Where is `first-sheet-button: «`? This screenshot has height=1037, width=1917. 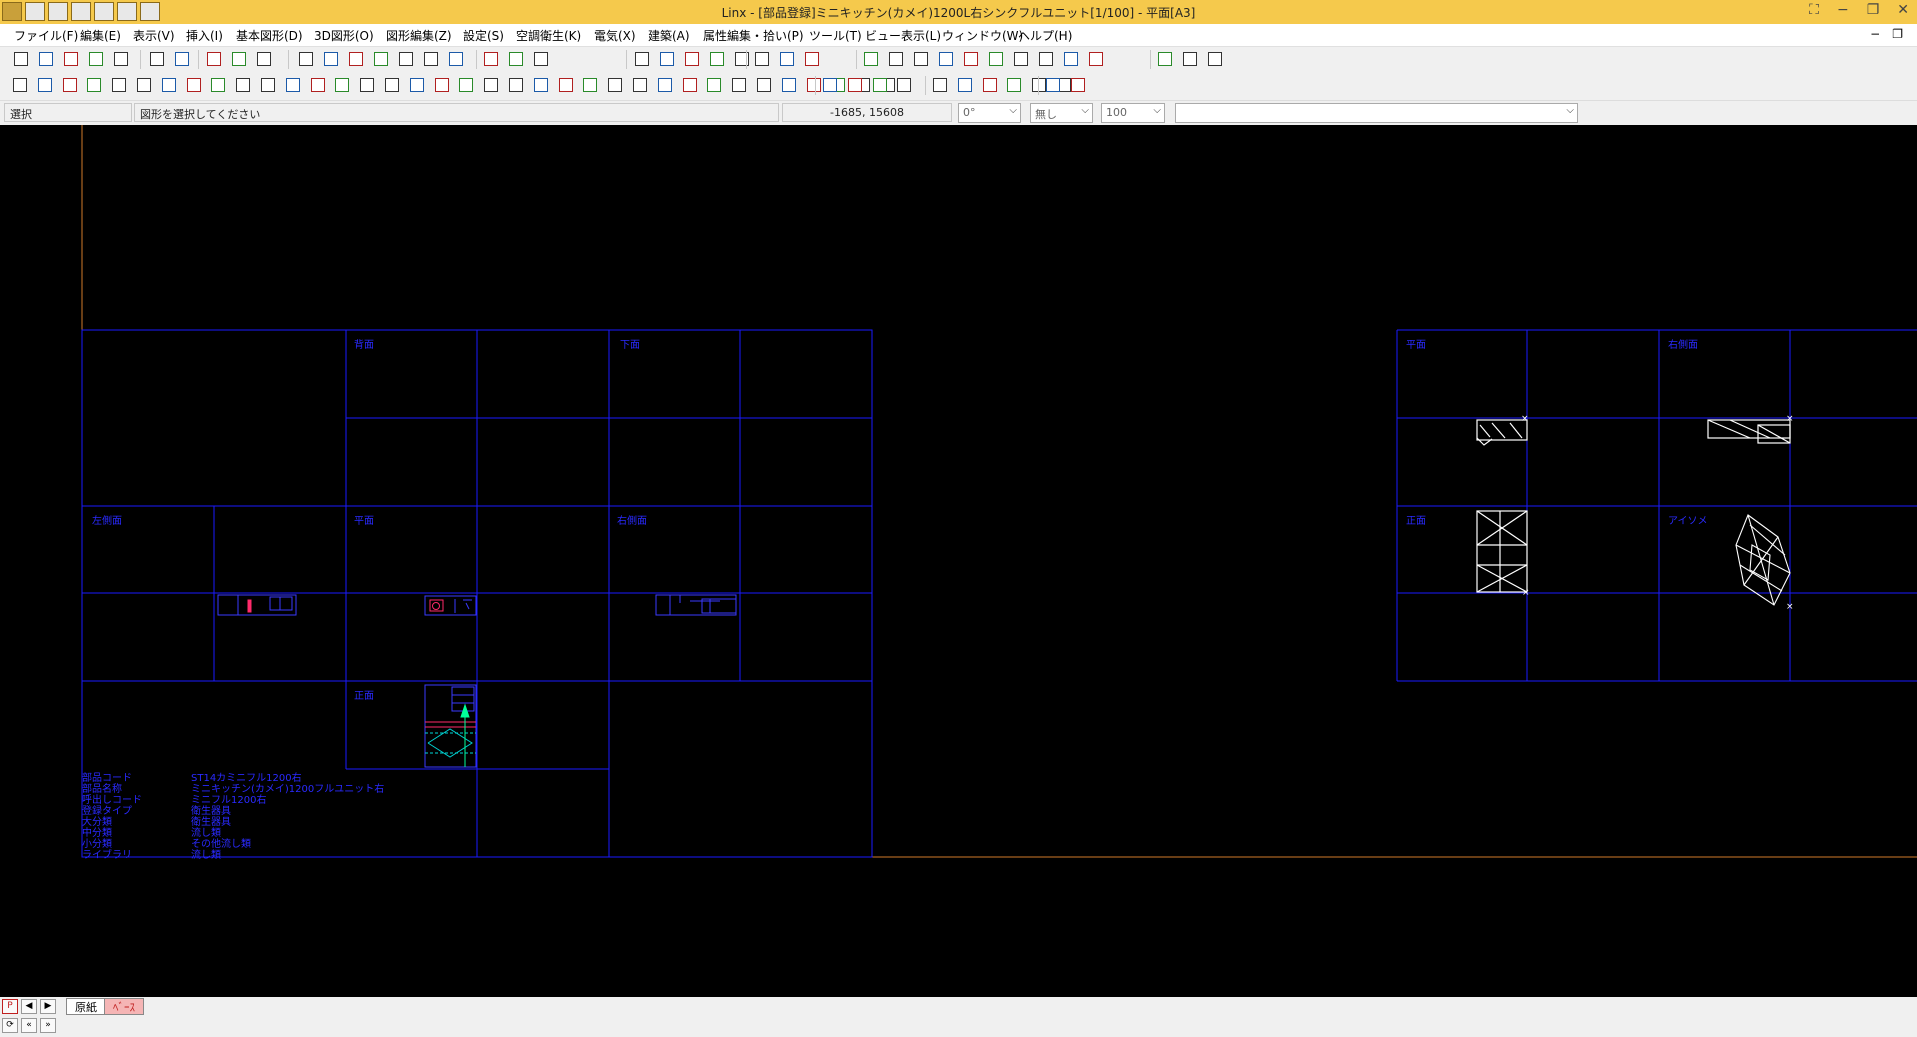
first-sheet-button: « is located at coordinates (29, 1025).